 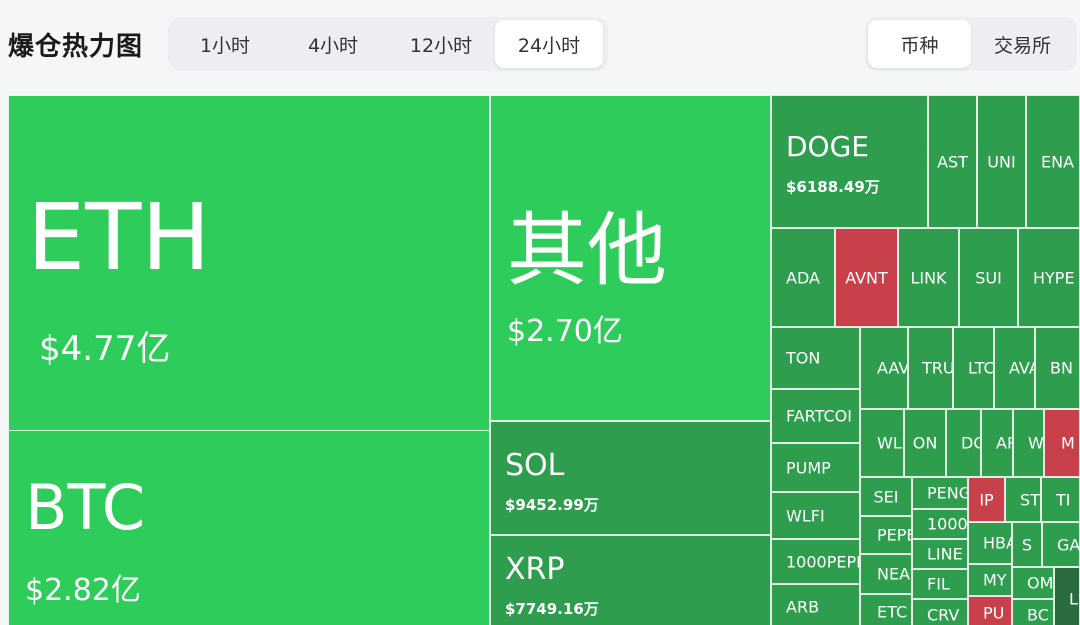 I want to click on tile-aave: AAV, so click(x=884, y=368).